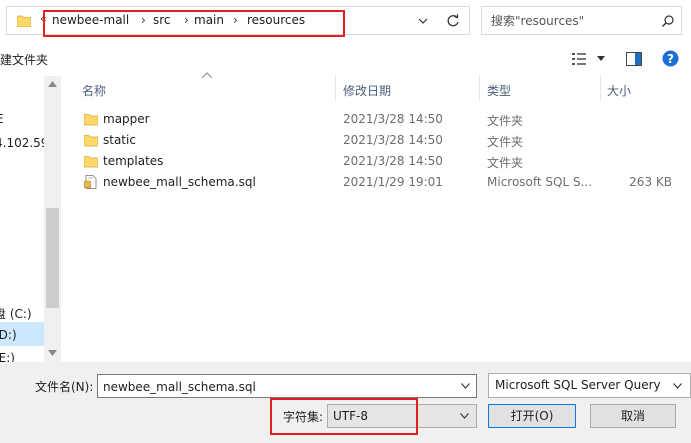  I want to click on open-button: 打开(O), so click(532, 416).